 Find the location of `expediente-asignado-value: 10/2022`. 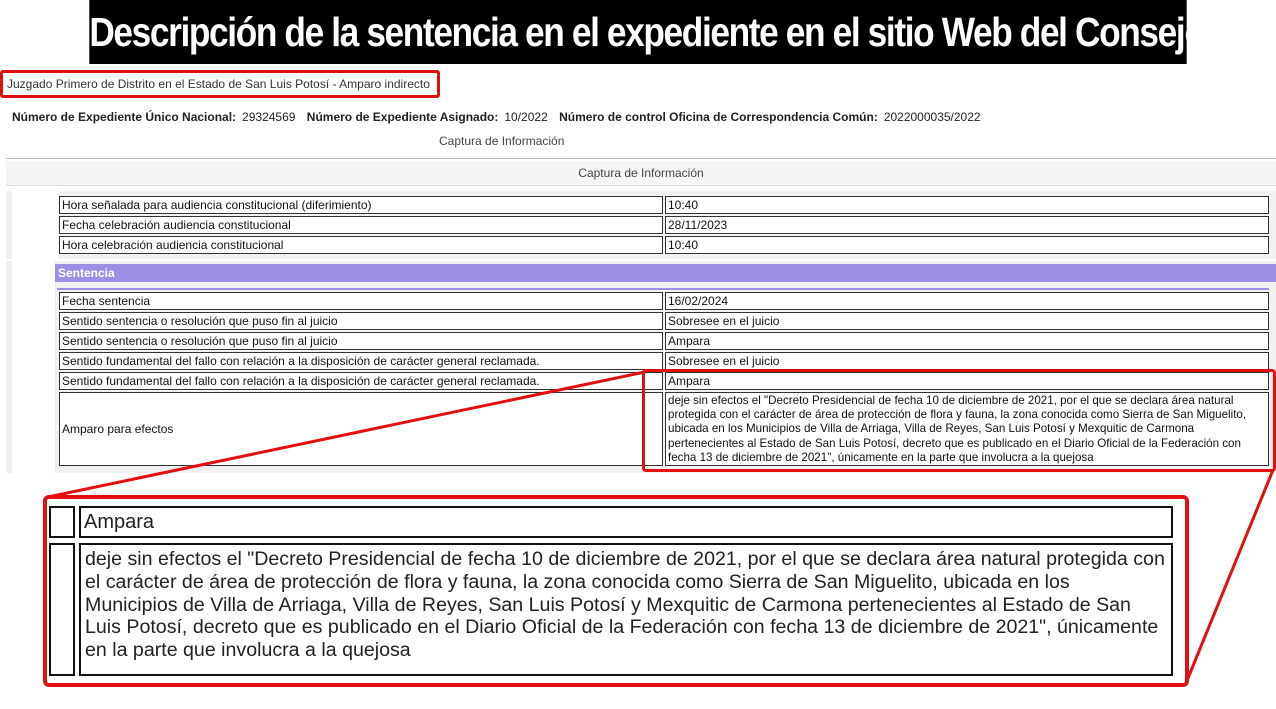

expediente-asignado-value: 10/2022 is located at coordinates (526, 117).